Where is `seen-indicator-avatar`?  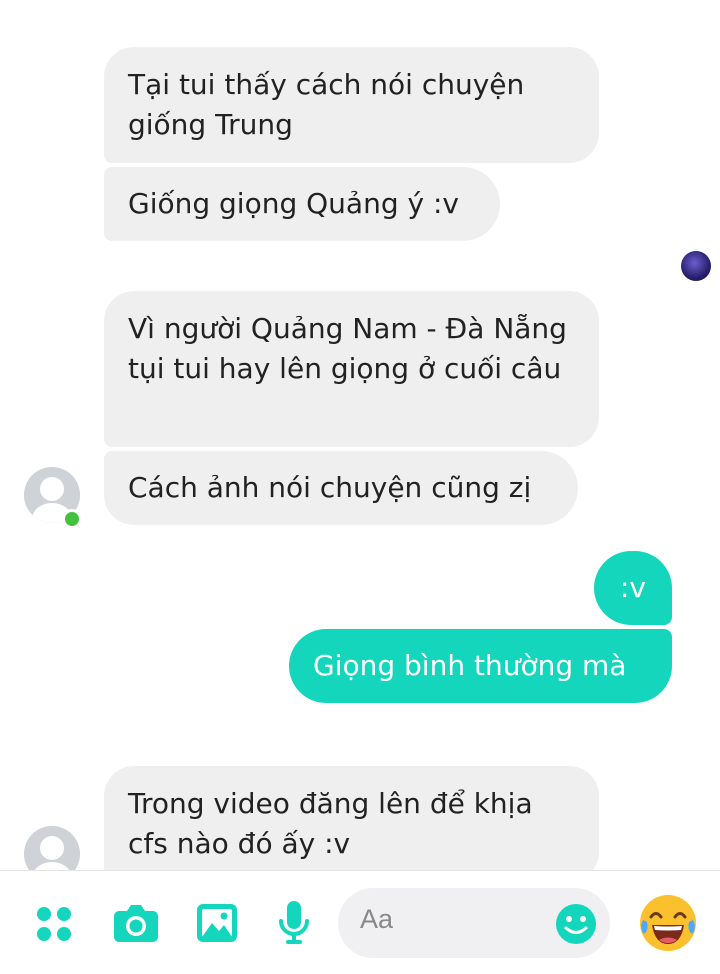 seen-indicator-avatar is located at coordinates (696, 266).